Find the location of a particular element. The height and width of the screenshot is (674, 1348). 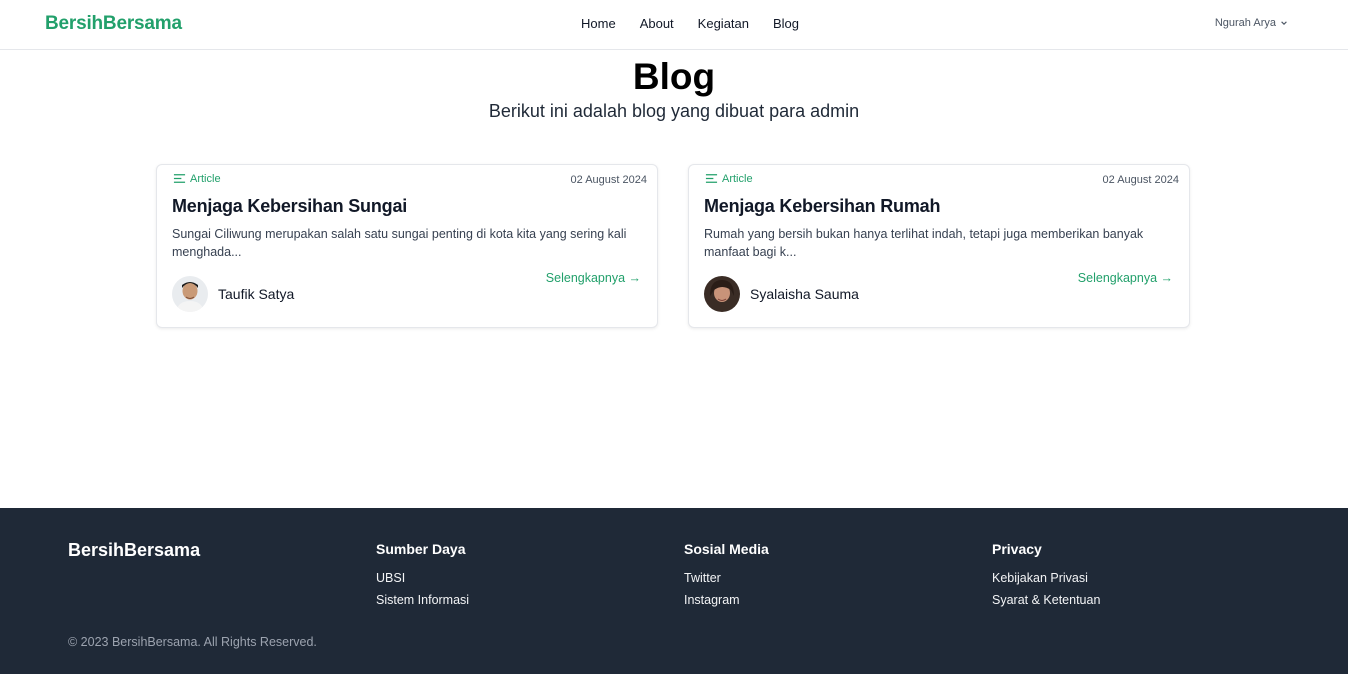

footer-link-ubsi: UBSI is located at coordinates (422, 578).